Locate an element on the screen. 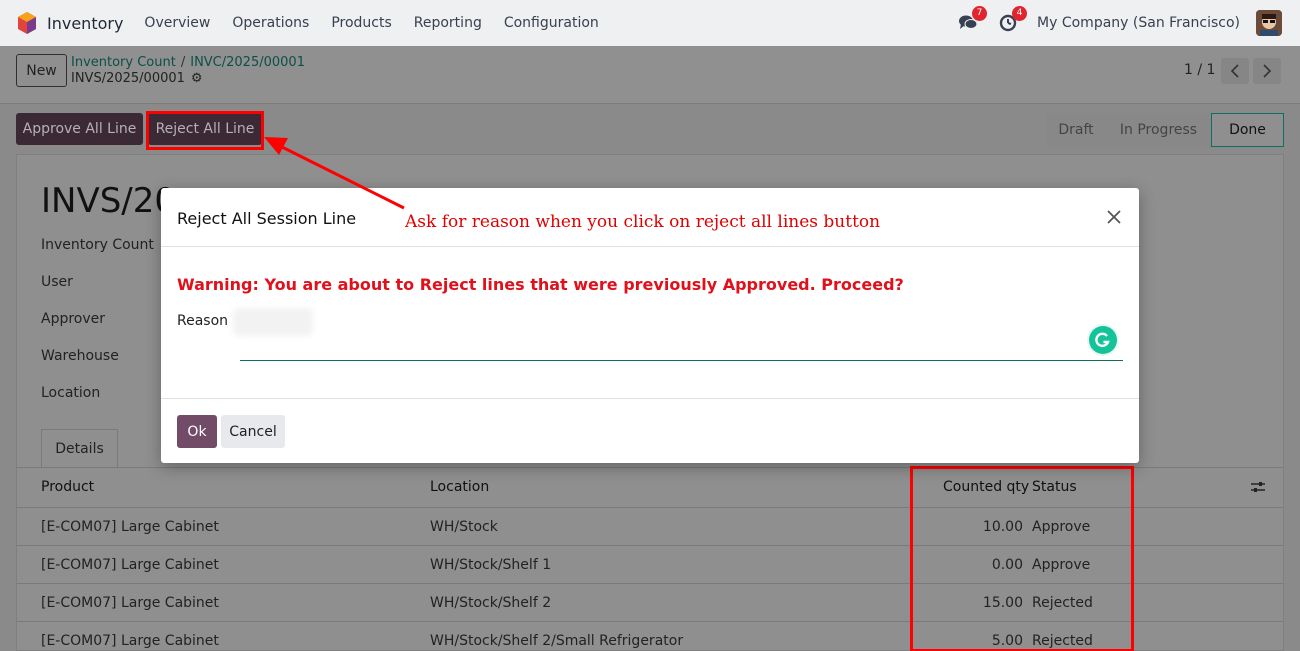 The width and height of the screenshot is (1300, 651). messages-count-badge: 7 is located at coordinates (980, 13).